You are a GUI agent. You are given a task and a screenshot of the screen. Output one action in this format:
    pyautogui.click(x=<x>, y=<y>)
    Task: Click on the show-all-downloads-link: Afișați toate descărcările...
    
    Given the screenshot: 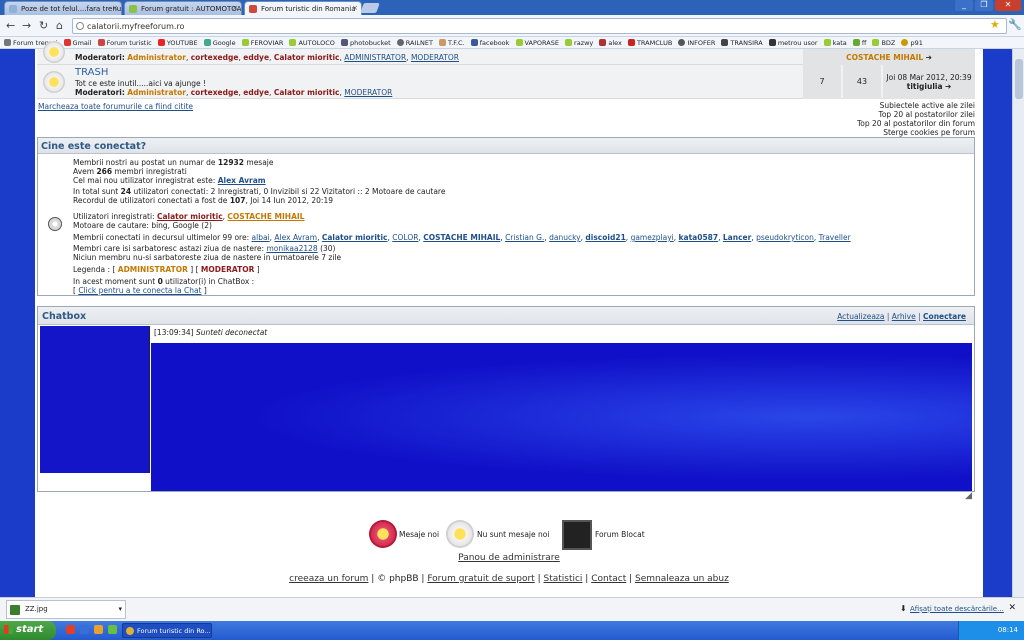 What is the action you would take?
    pyautogui.click(x=957, y=609)
    